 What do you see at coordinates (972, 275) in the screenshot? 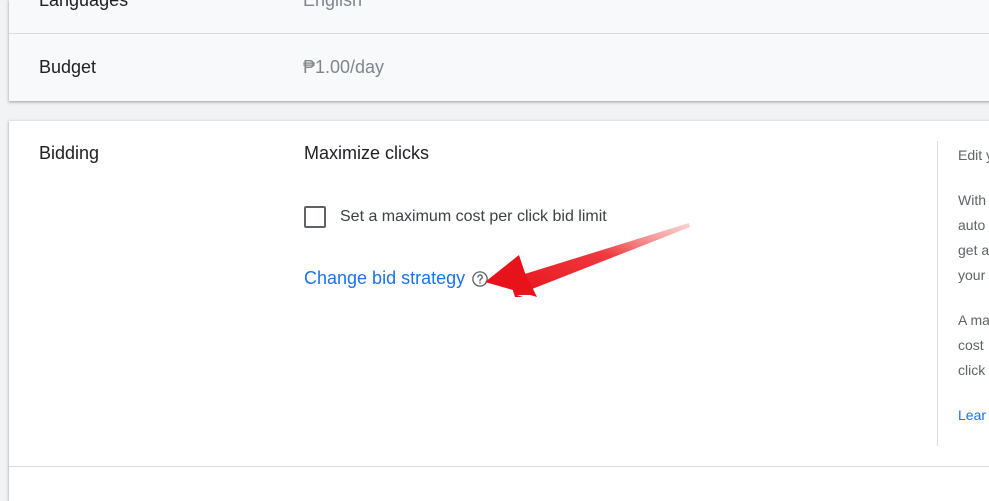
I see `side-panel-line: your` at bounding box center [972, 275].